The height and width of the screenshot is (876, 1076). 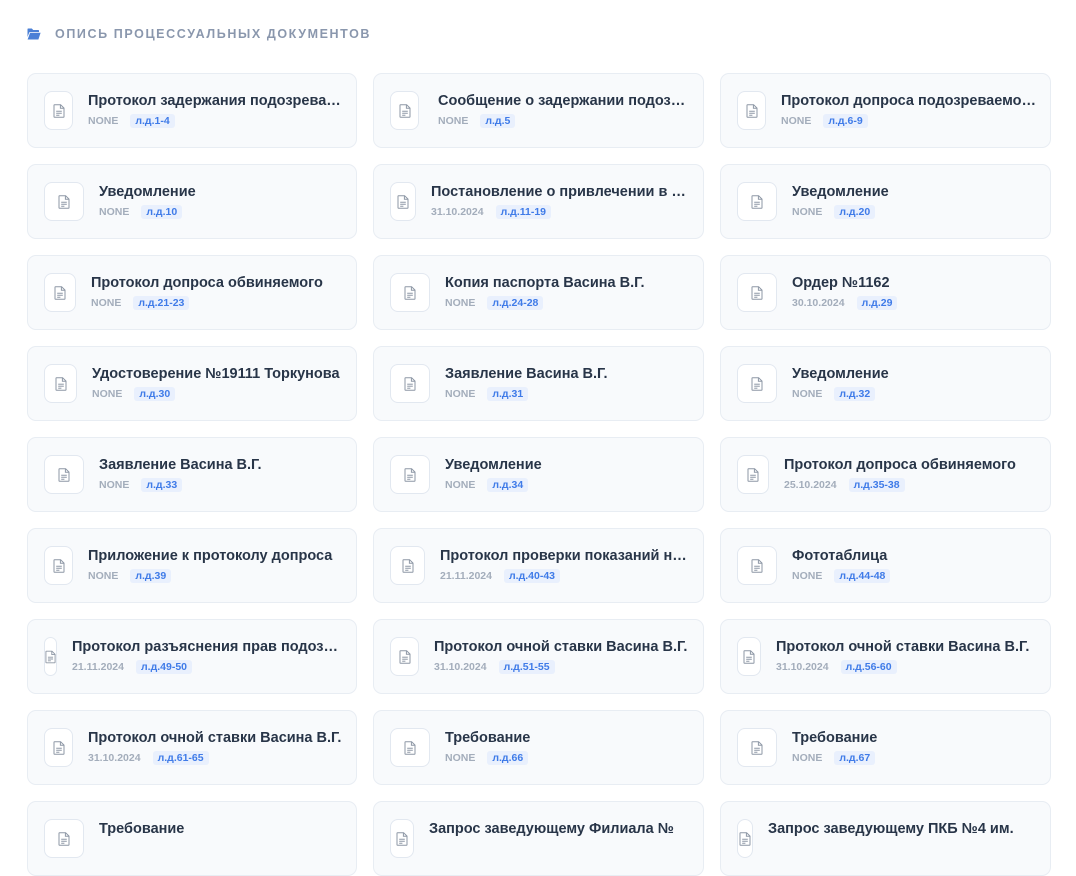 I want to click on document-pages-badge: л.д.40-43, so click(x=532, y=576).